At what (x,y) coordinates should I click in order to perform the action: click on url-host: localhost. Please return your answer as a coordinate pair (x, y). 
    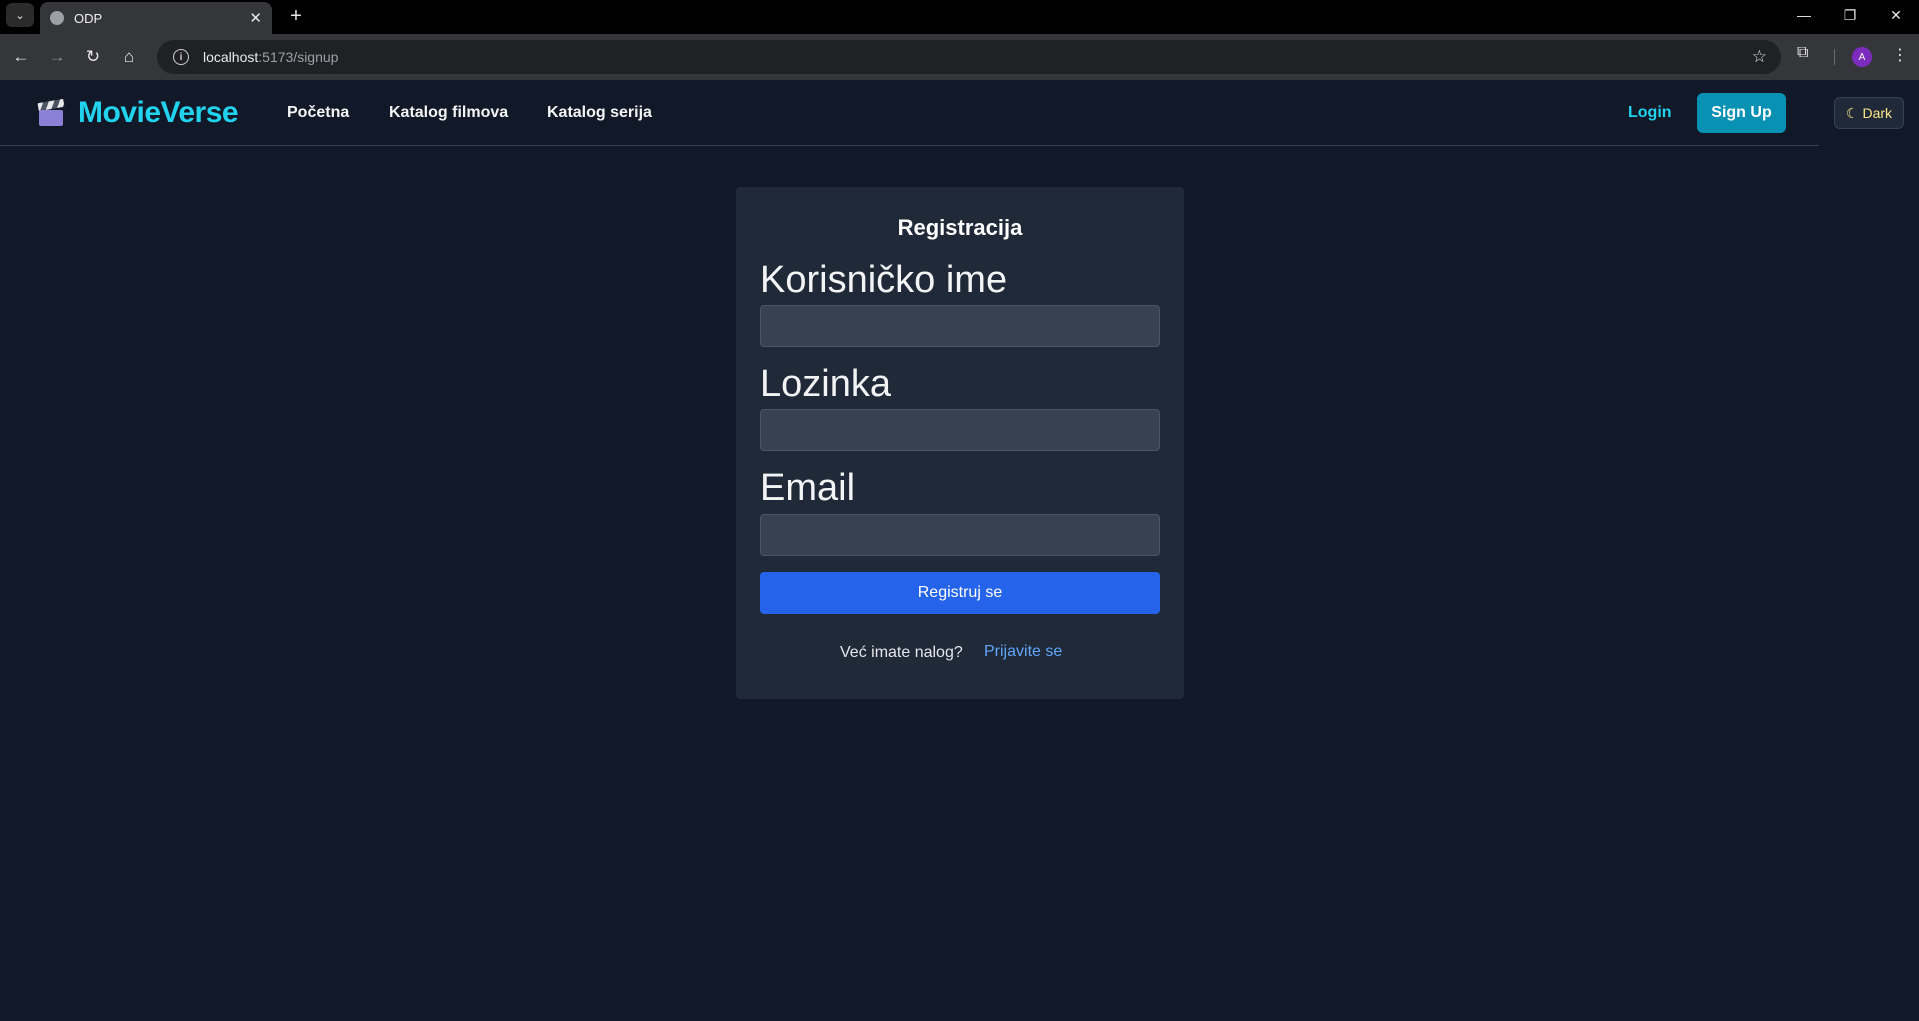
    Looking at the image, I should click on (231, 57).